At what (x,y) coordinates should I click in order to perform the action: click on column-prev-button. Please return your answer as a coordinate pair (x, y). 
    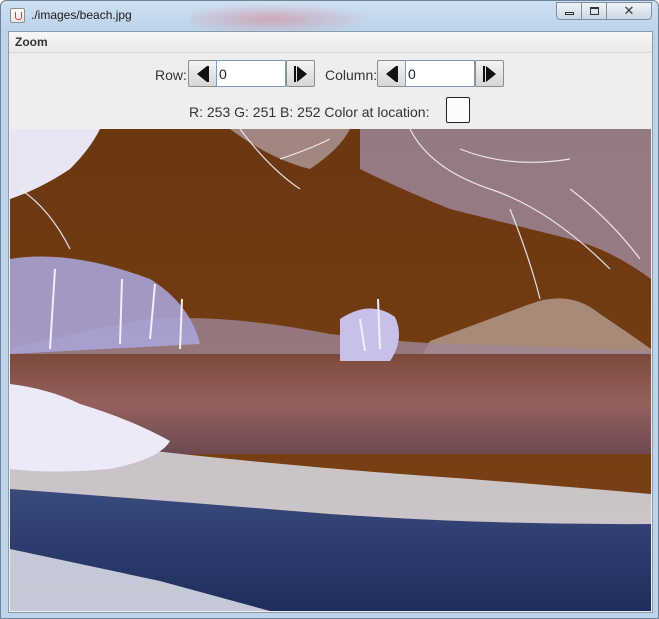
    Looking at the image, I should click on (391, 73).